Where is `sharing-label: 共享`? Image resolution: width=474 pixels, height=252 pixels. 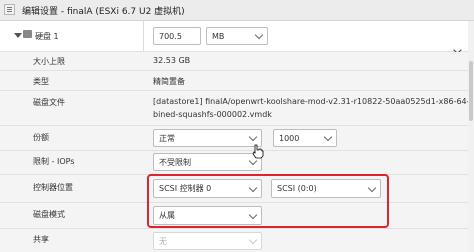
sharing-label: 共享 is located at coordinates (41, 239).